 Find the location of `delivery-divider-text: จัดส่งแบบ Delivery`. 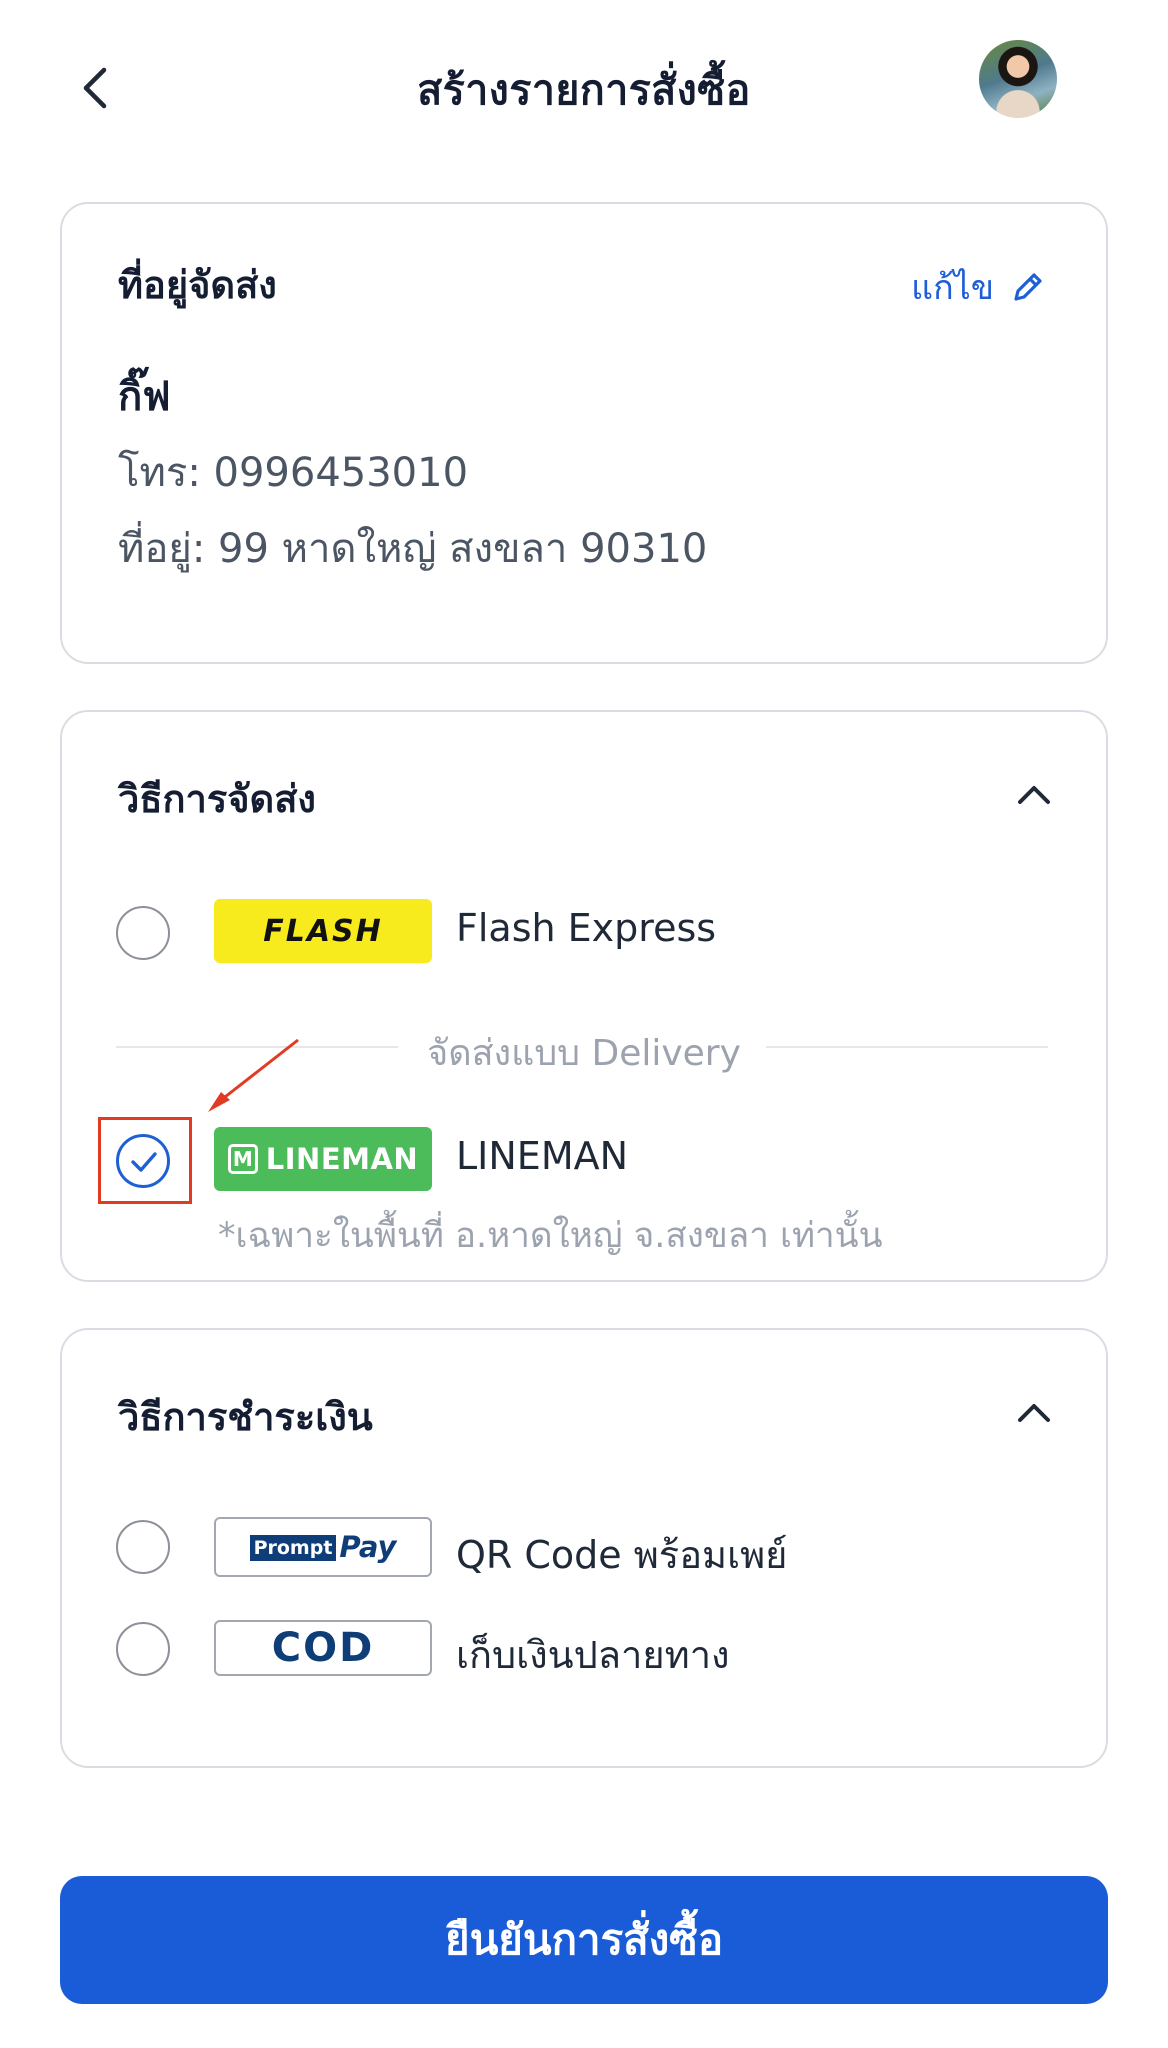

delivery-divider-text: จัดส่งแบบ Delivery is located at coordinates (584, 1053).